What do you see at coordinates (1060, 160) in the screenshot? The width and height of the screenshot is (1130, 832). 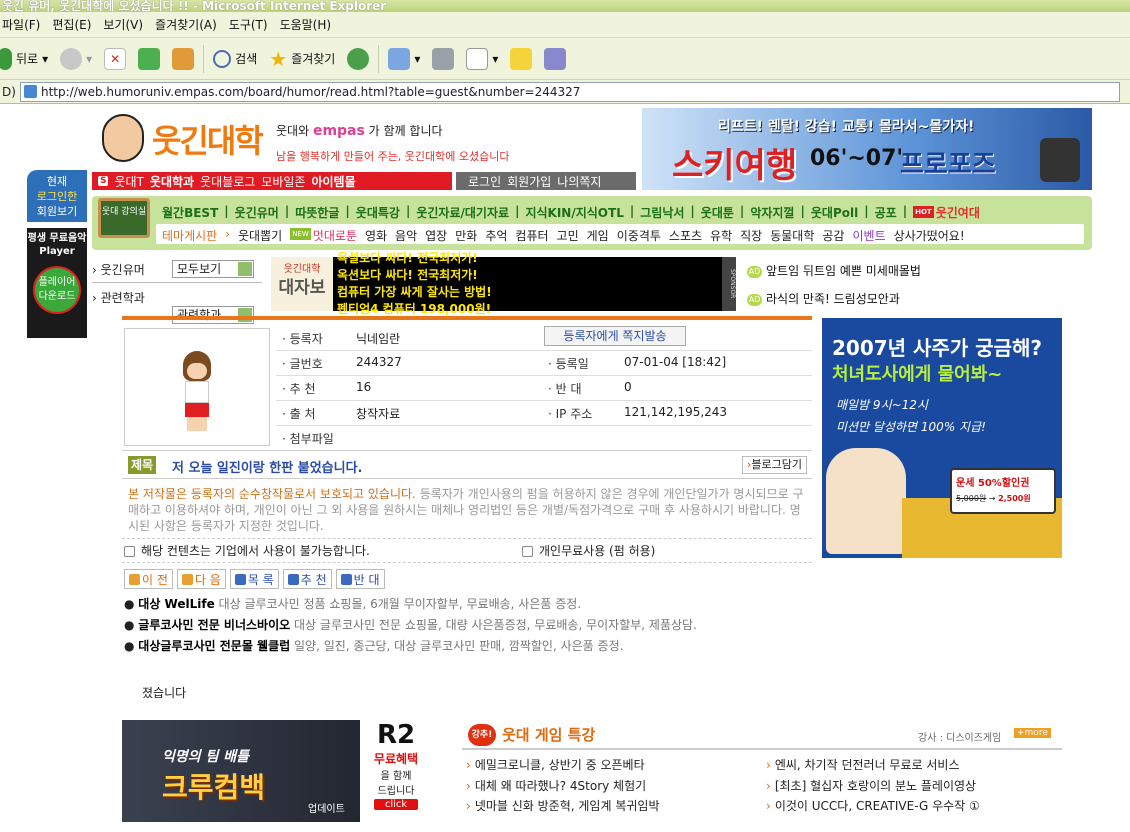 I see `gondola-icon` at bounding box center [1060, 160].